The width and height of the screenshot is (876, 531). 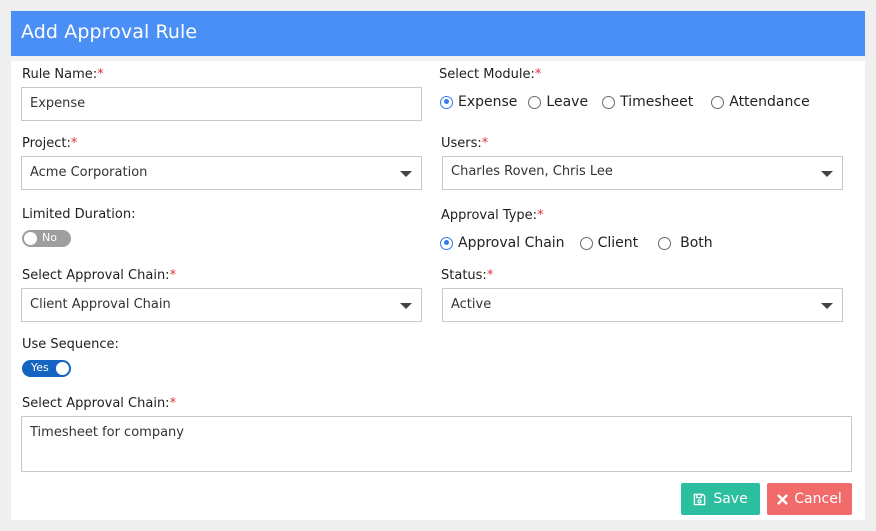 I want to click on toggle-state-text: Yes, so click(x=40, y=367).